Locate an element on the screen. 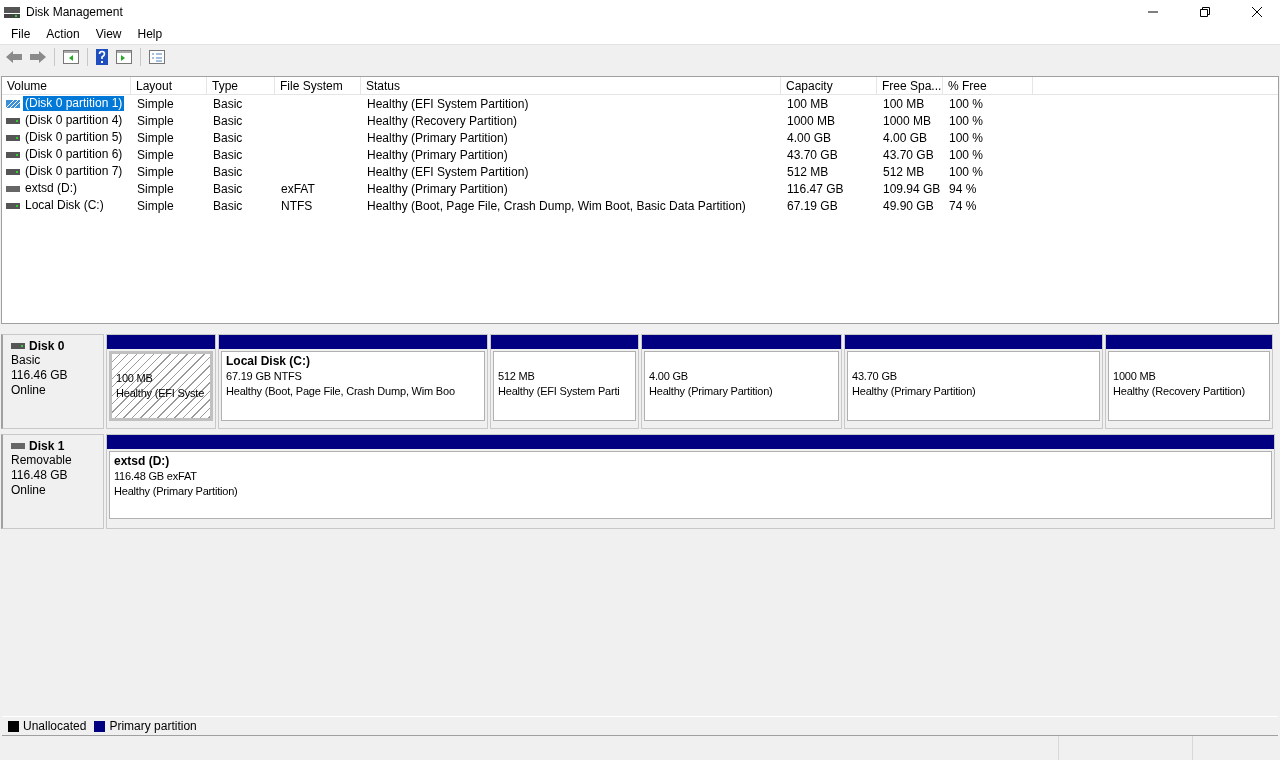 The height and width of the screenshot is (760, 1280). partition-body: Local Disk (C:) 67.19 GB NTFS Healthy (Boot, Page File, Crash Dump, Wim Boo is located at coordinates (353, 386).